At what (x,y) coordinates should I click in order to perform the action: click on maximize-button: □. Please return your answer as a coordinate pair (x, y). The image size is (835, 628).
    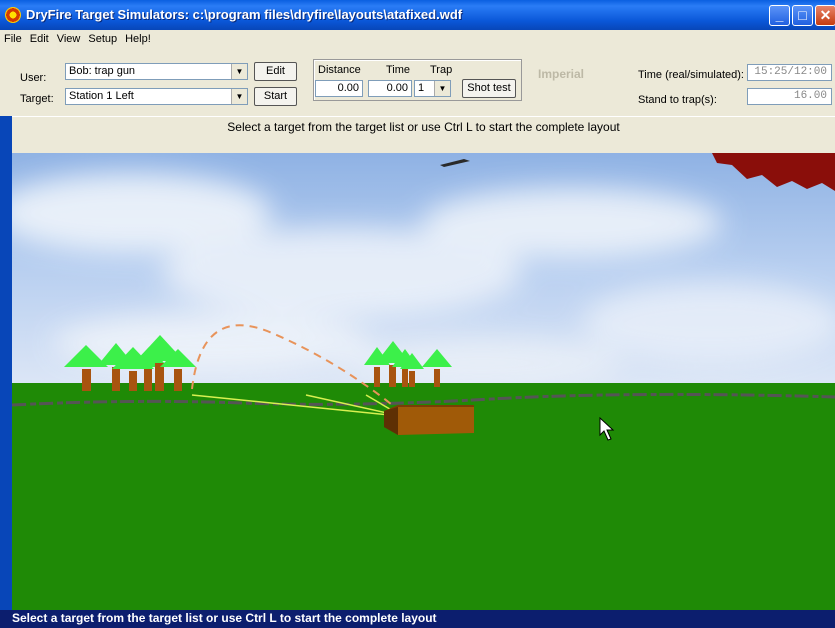
    Looking at the image, I should click on (802, 15).